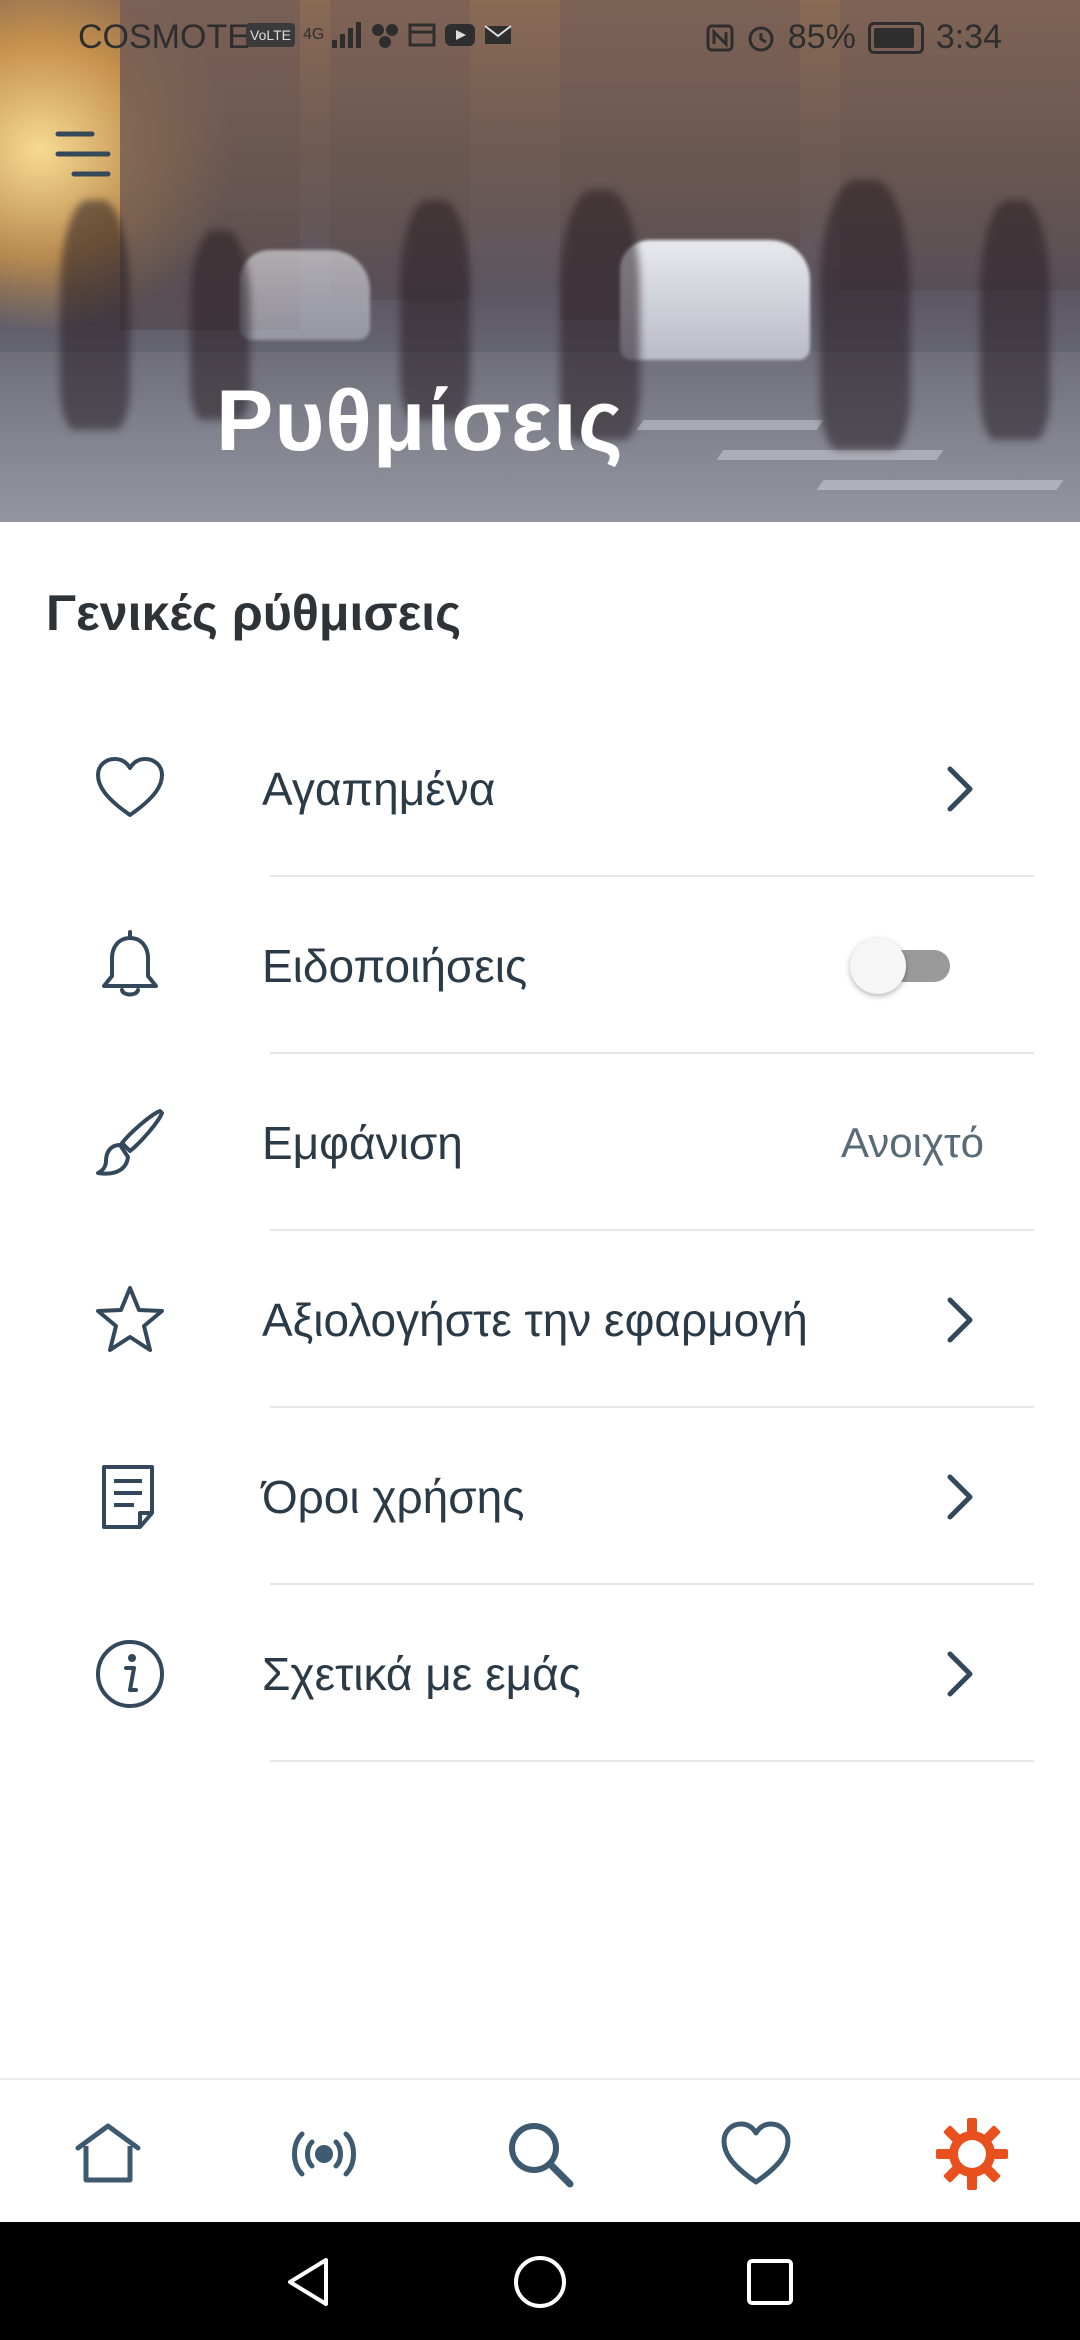 The image size is (1080, 2340). I want to click on settings-item-terms: Όροι χρήσης, so click(540, 1496).